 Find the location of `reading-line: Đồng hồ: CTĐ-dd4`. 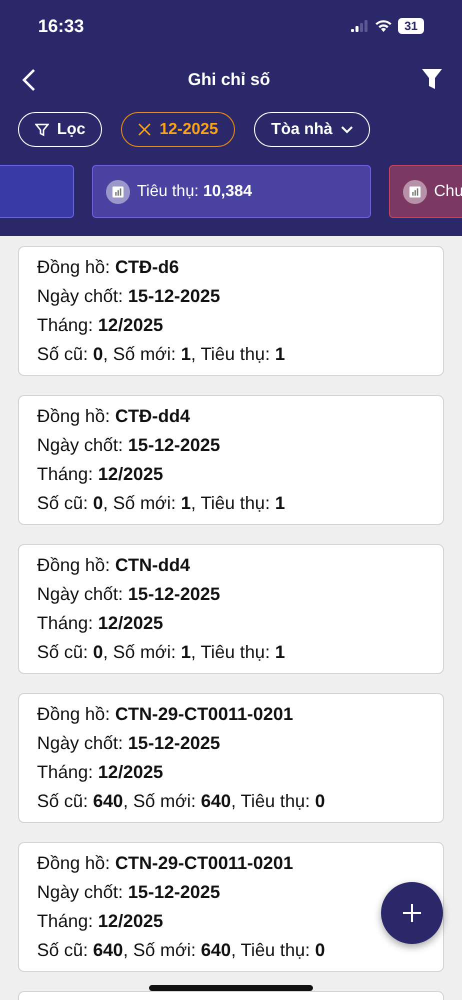

reading-line: Đồng hồ: CTĐ-dd4 is located at coordinates (113, 416).